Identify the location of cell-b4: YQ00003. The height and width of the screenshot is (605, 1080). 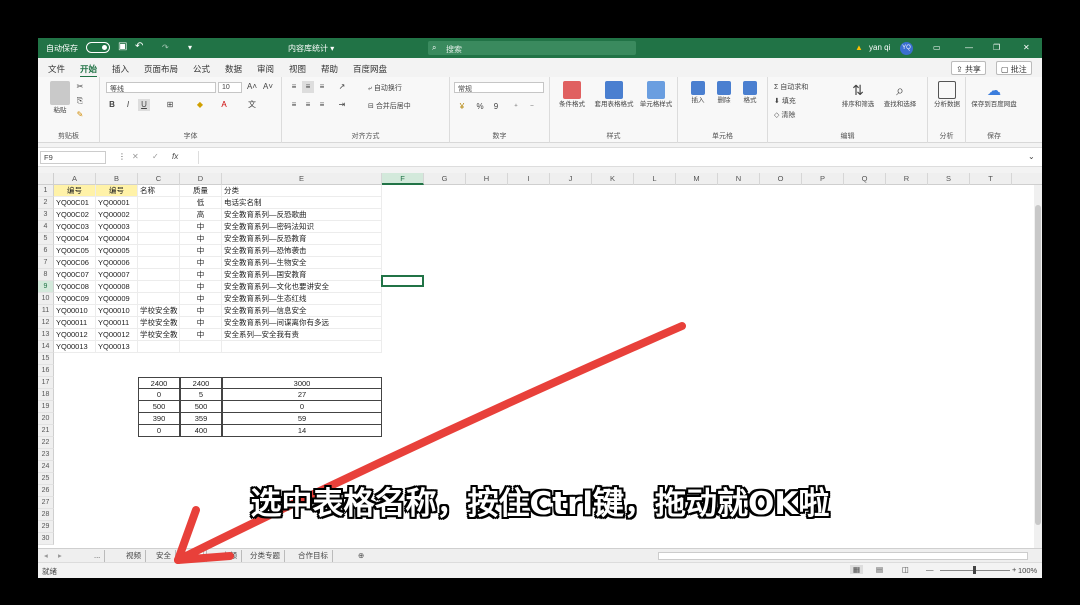
(117, 227).